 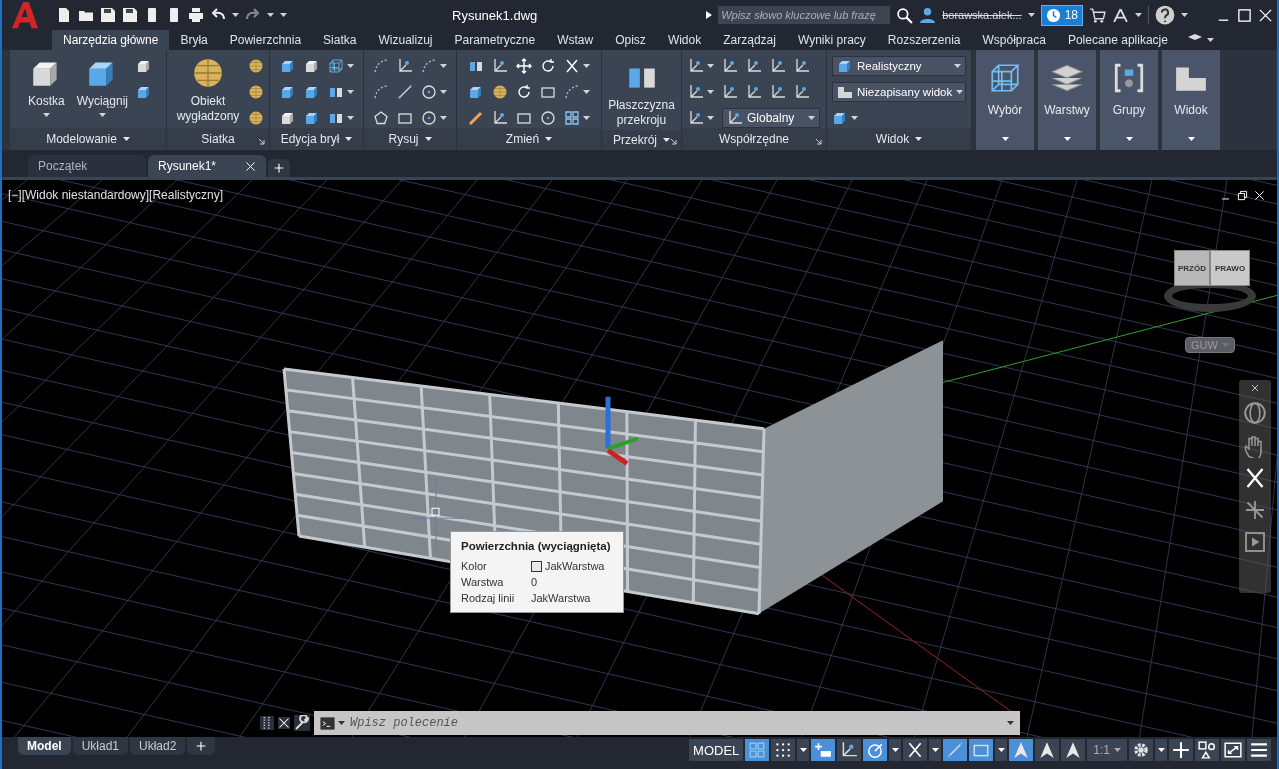 I want to click on layout-tab: Model, so click(x=44, y=746).